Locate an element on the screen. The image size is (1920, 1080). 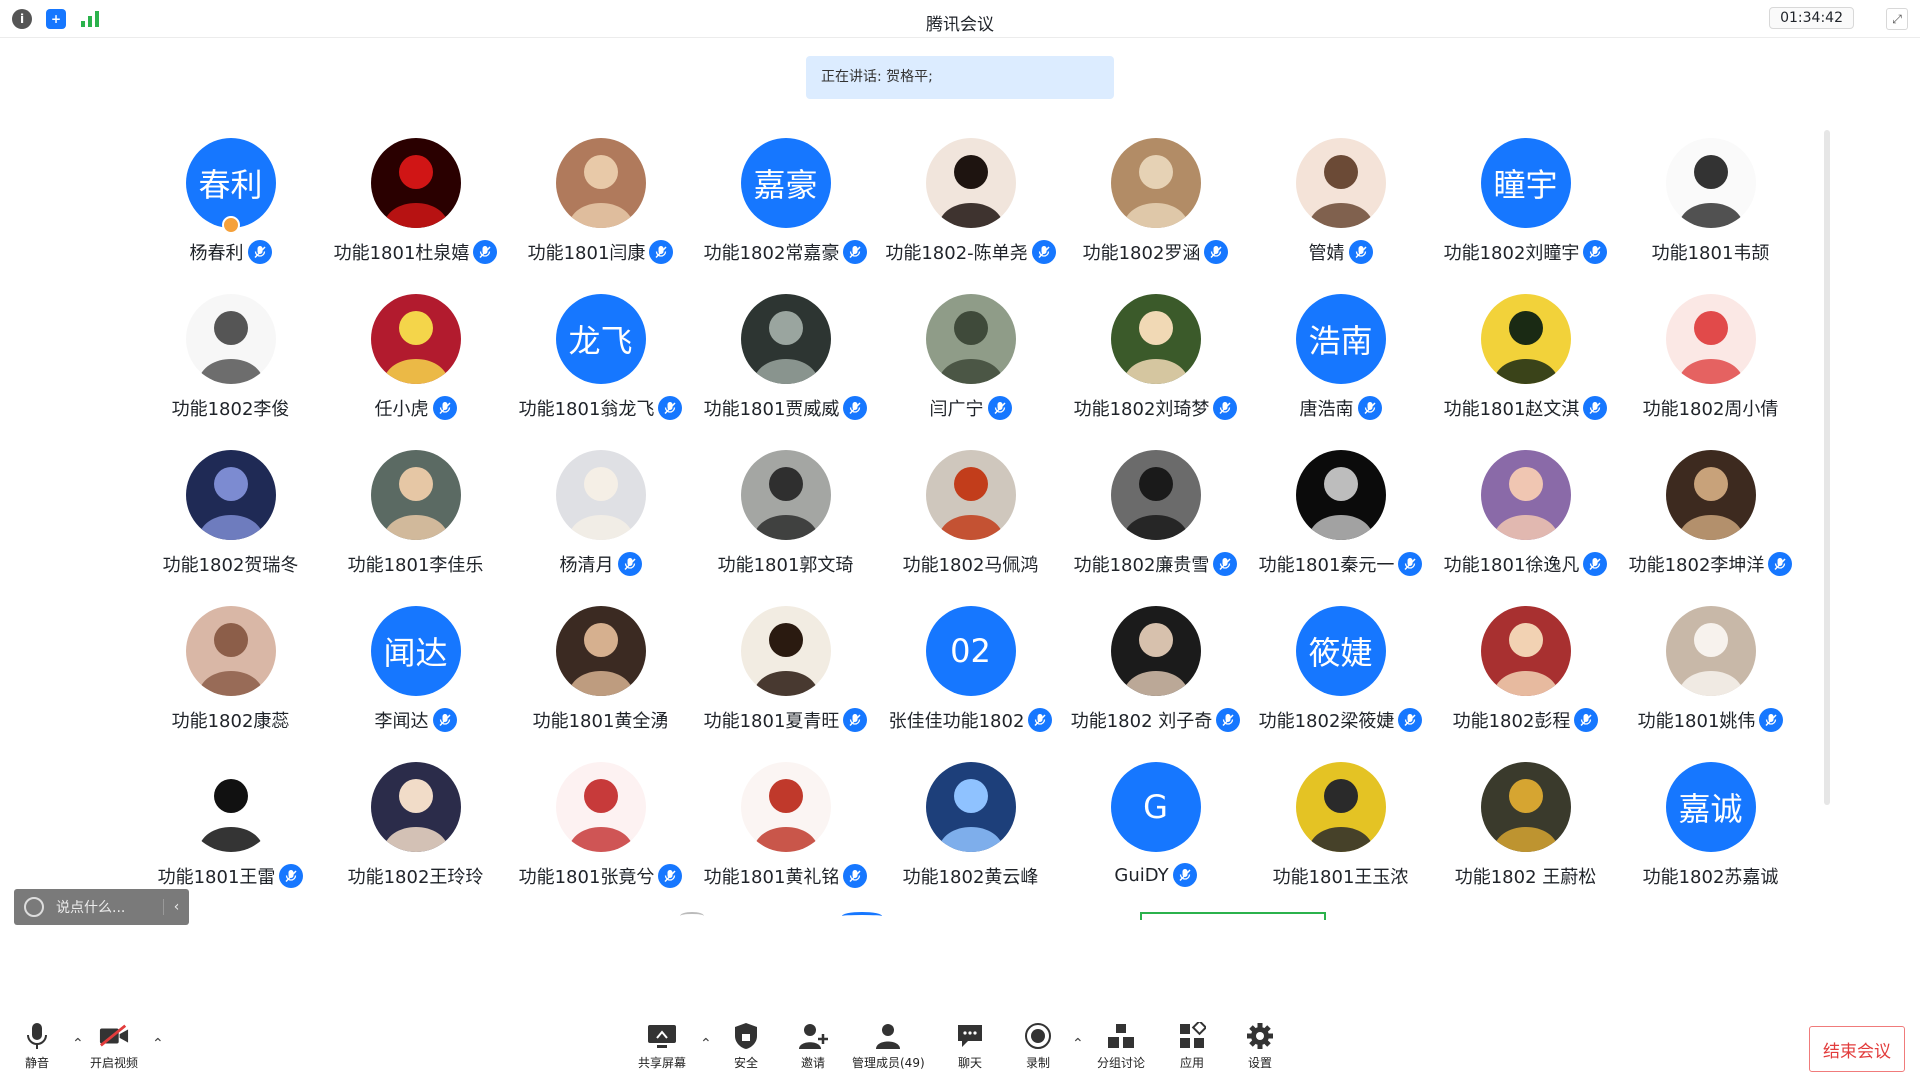
breakout-button: 分组讨论 is located at coordinates (1121, 1046).